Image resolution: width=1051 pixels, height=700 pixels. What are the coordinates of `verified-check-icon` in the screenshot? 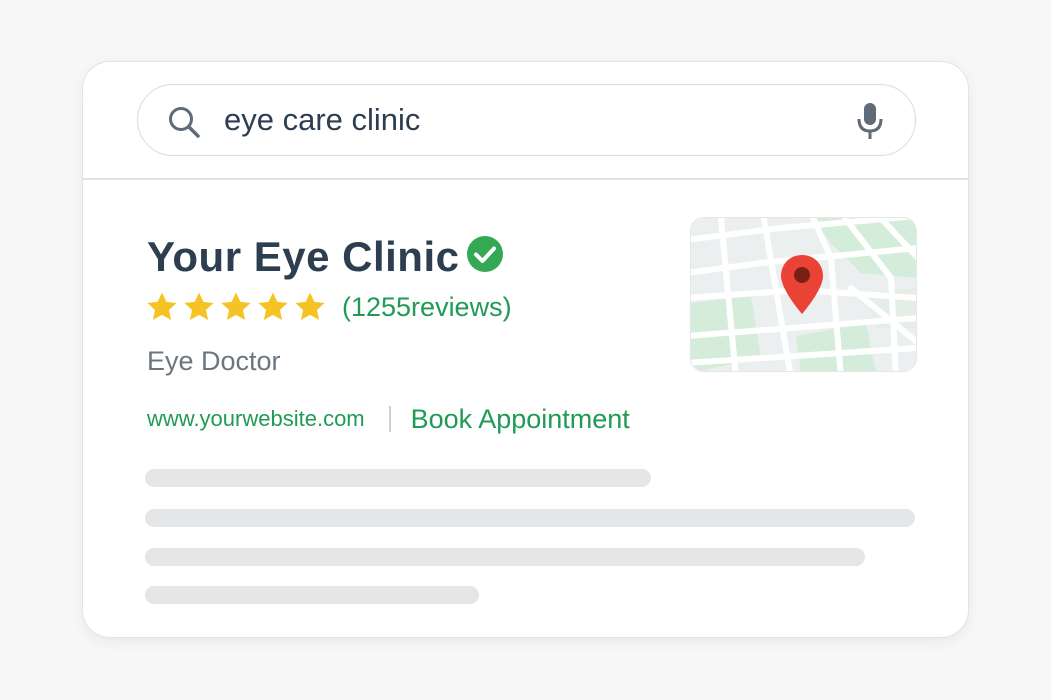 It's located at (485, 254).